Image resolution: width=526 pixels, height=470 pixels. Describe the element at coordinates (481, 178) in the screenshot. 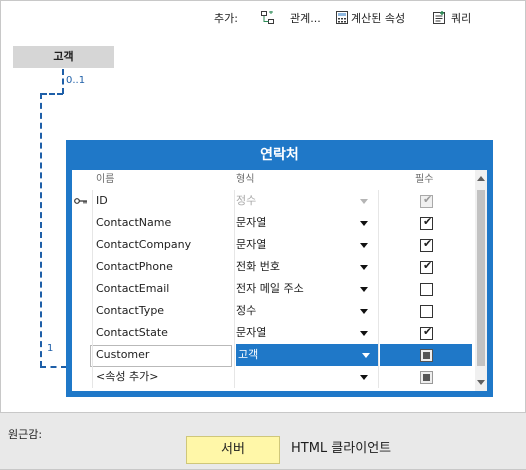

I see `scroll-up-icon` at that location.